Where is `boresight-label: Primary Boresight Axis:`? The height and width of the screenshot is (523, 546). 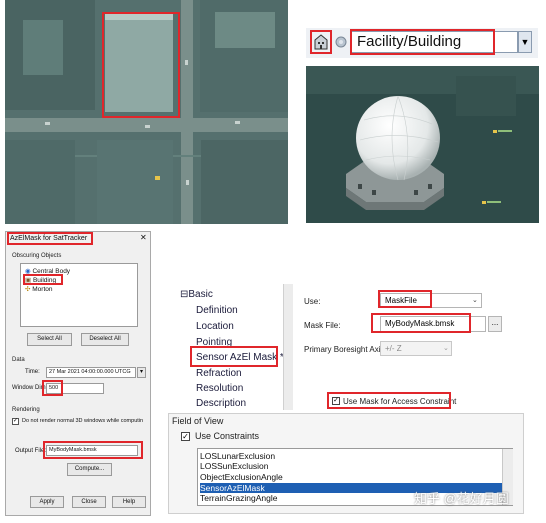 boresight-label: Primary Boresight Axis: is located at coordinates (345, 349).